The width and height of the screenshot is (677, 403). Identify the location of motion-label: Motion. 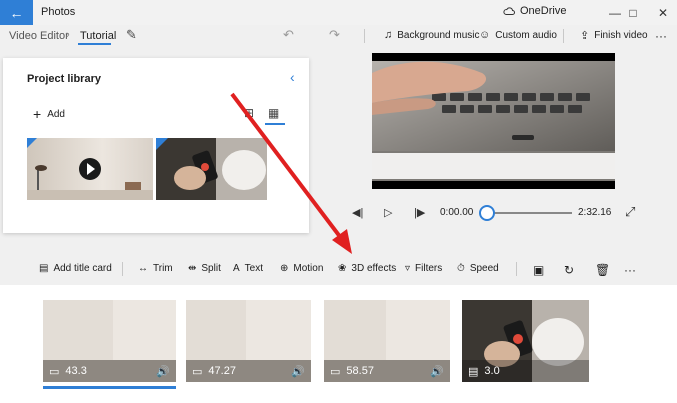
(308, 268).